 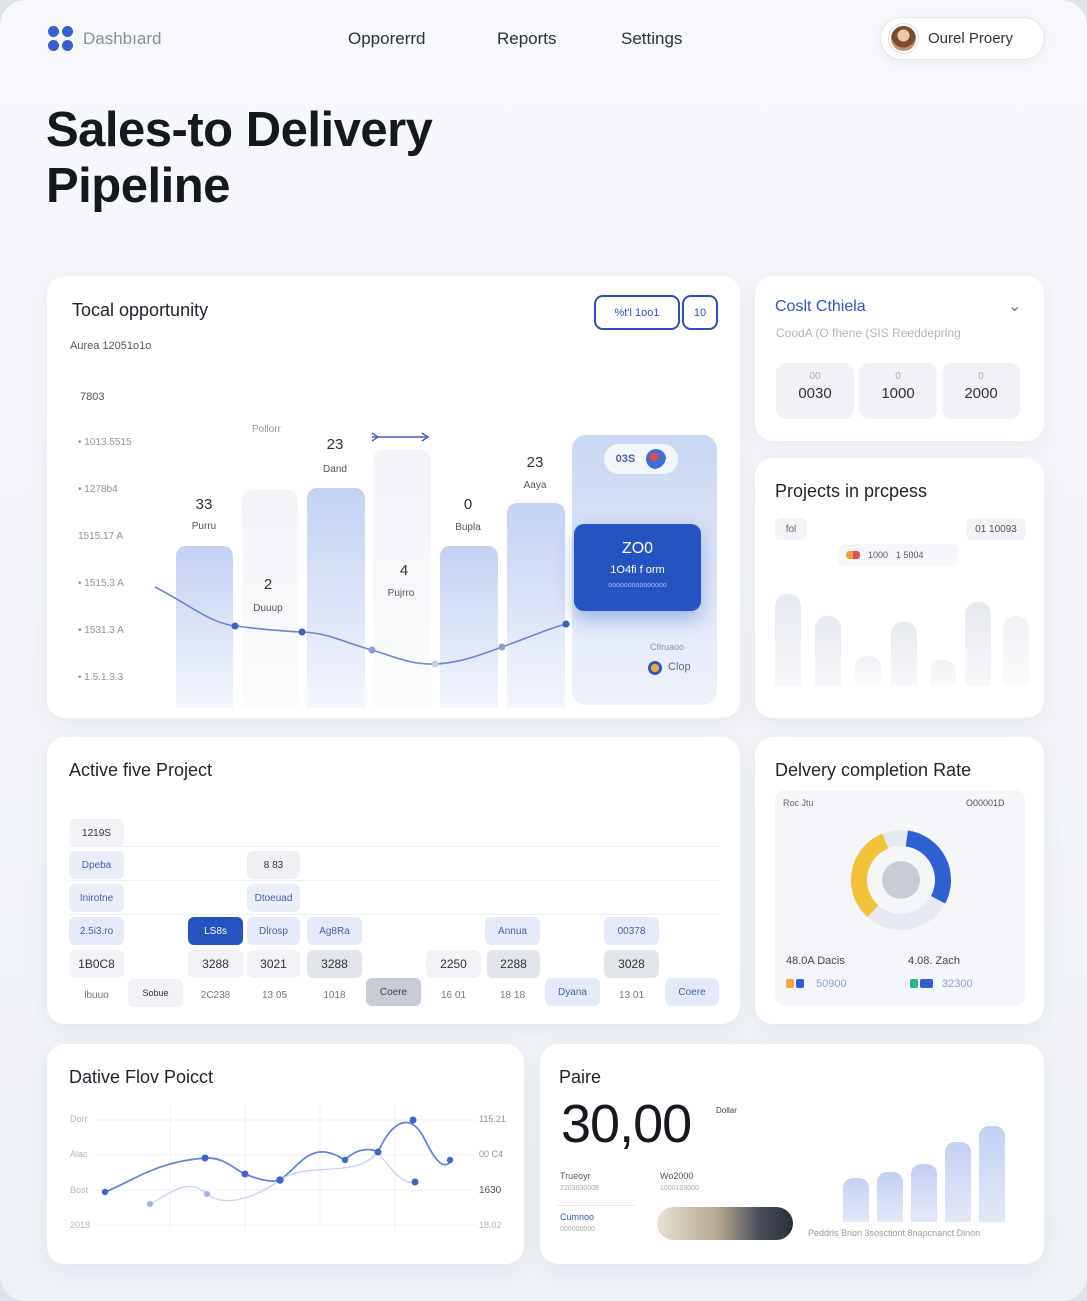 I want to click on project-chip: 3021, so click(x=273, y=964).